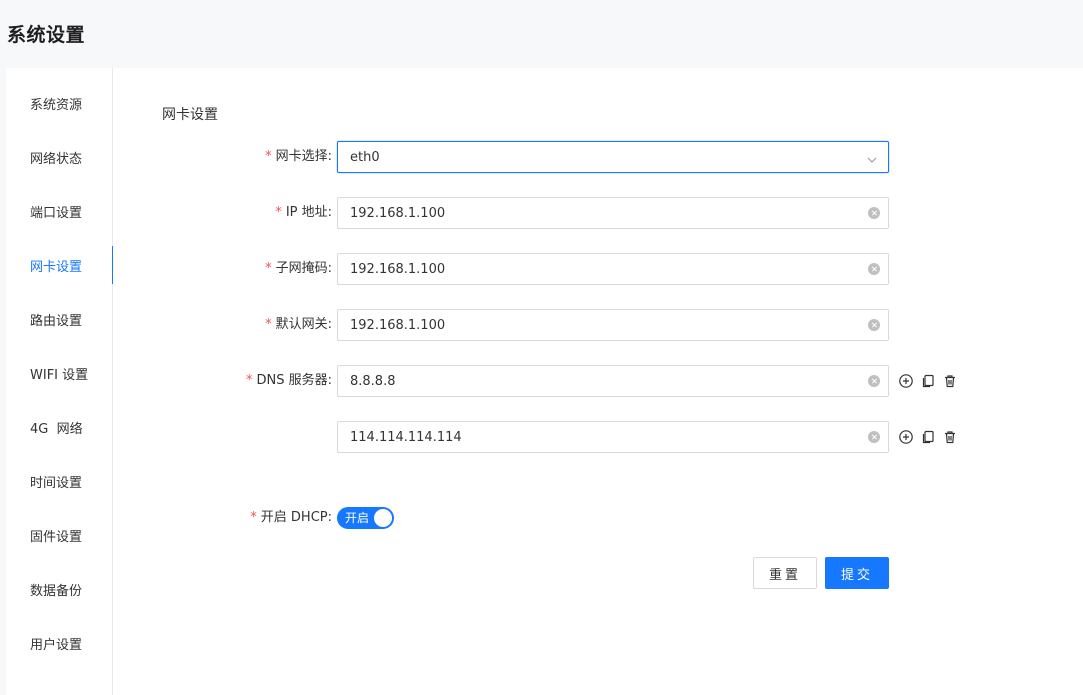 The image size is (1083, 695). Describe the element at coordinates (785, 573) in the screenshot. I see `reset-button: 重置` at that location.